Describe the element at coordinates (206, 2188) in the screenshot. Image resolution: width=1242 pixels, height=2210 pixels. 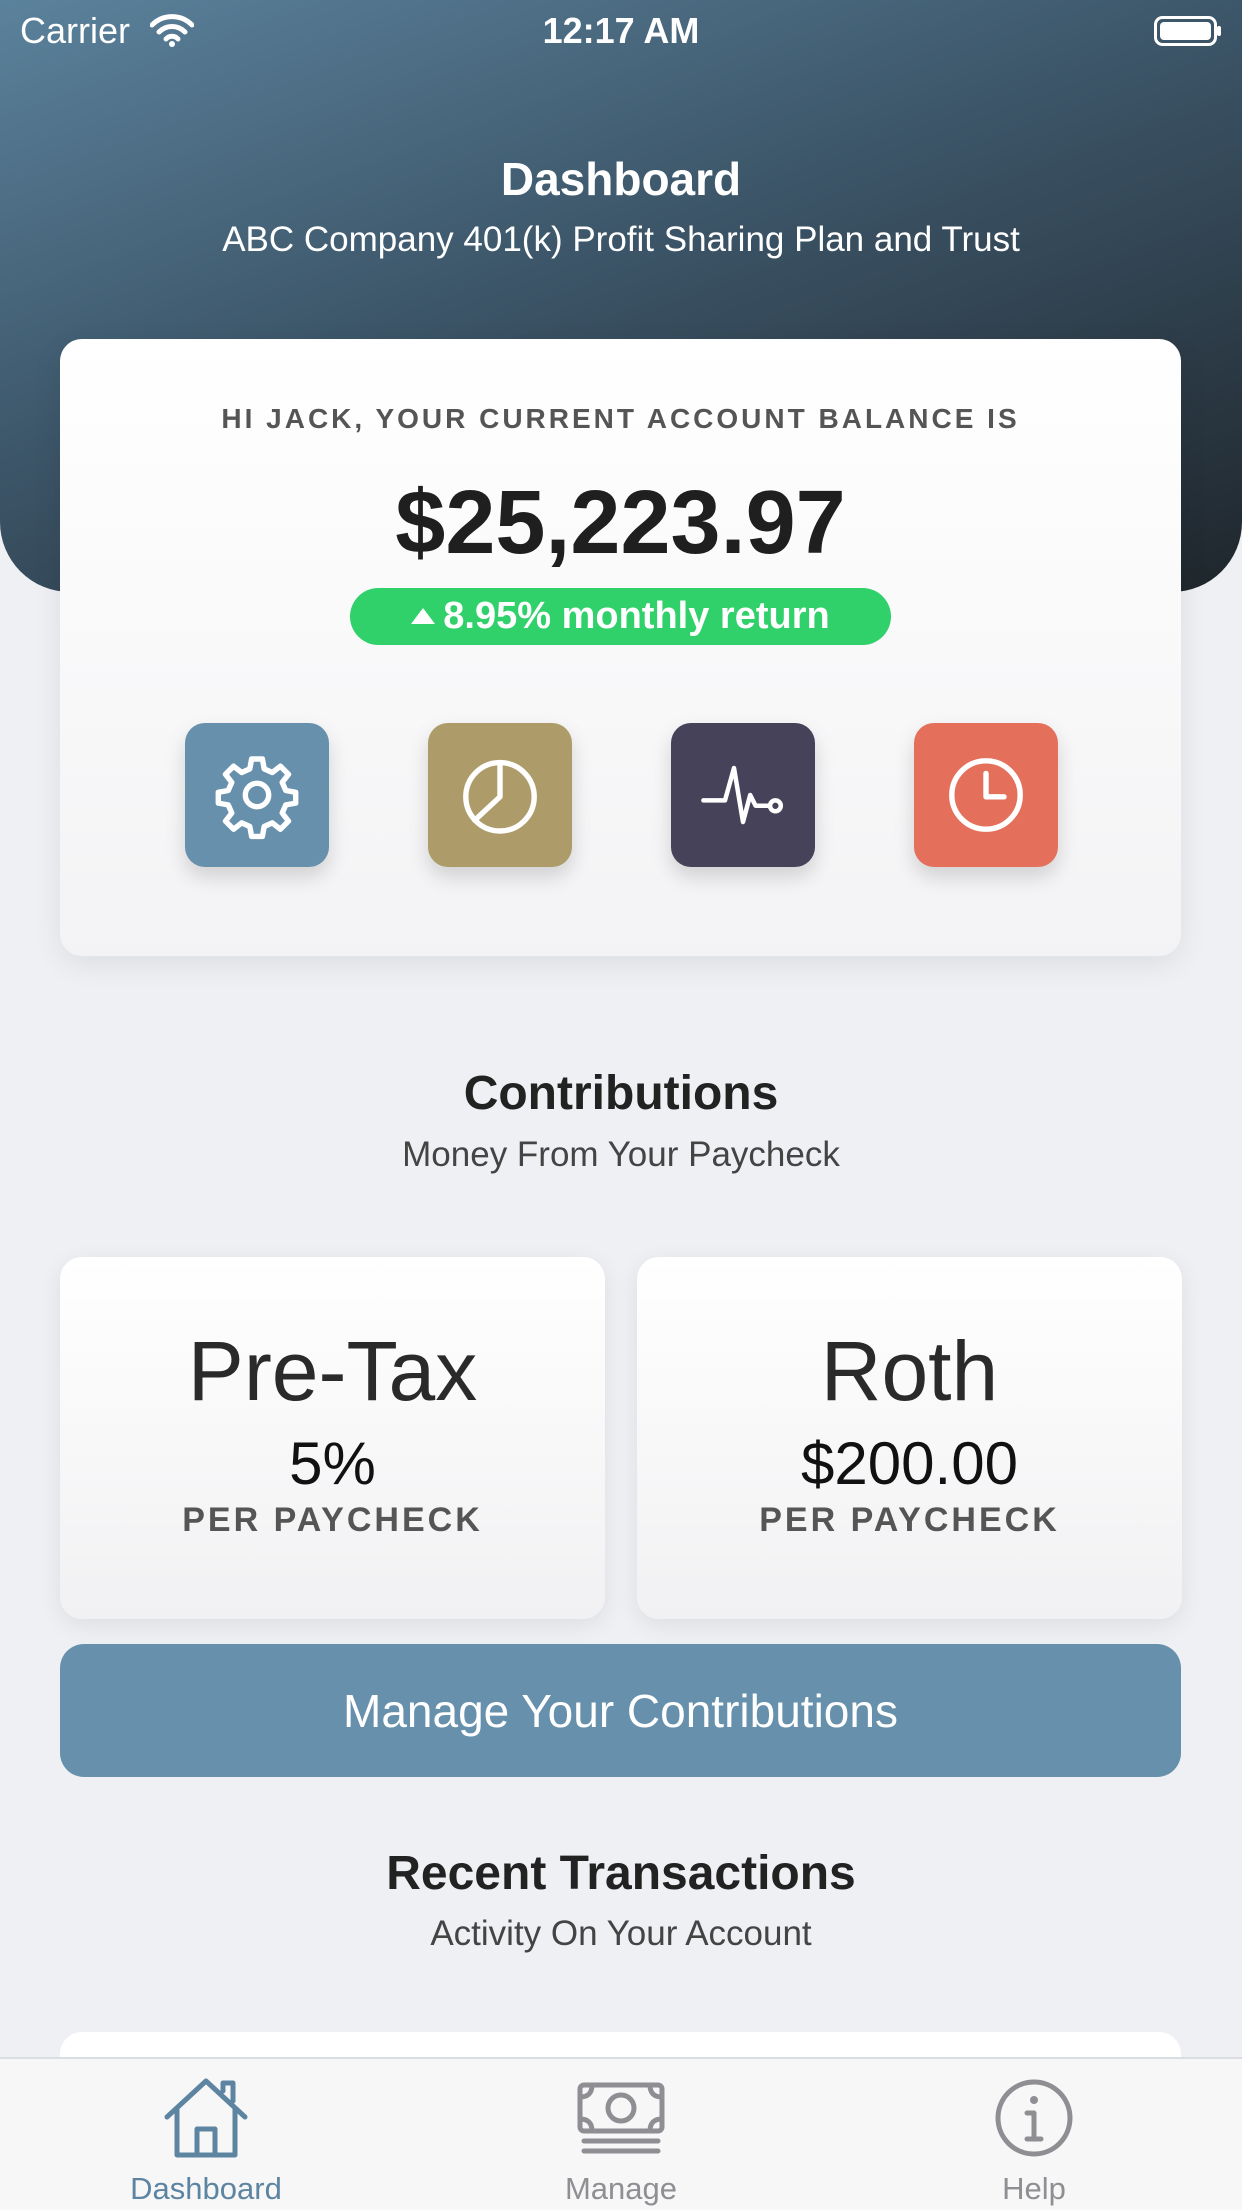
I see `tab-label: Dashboard` at that location.